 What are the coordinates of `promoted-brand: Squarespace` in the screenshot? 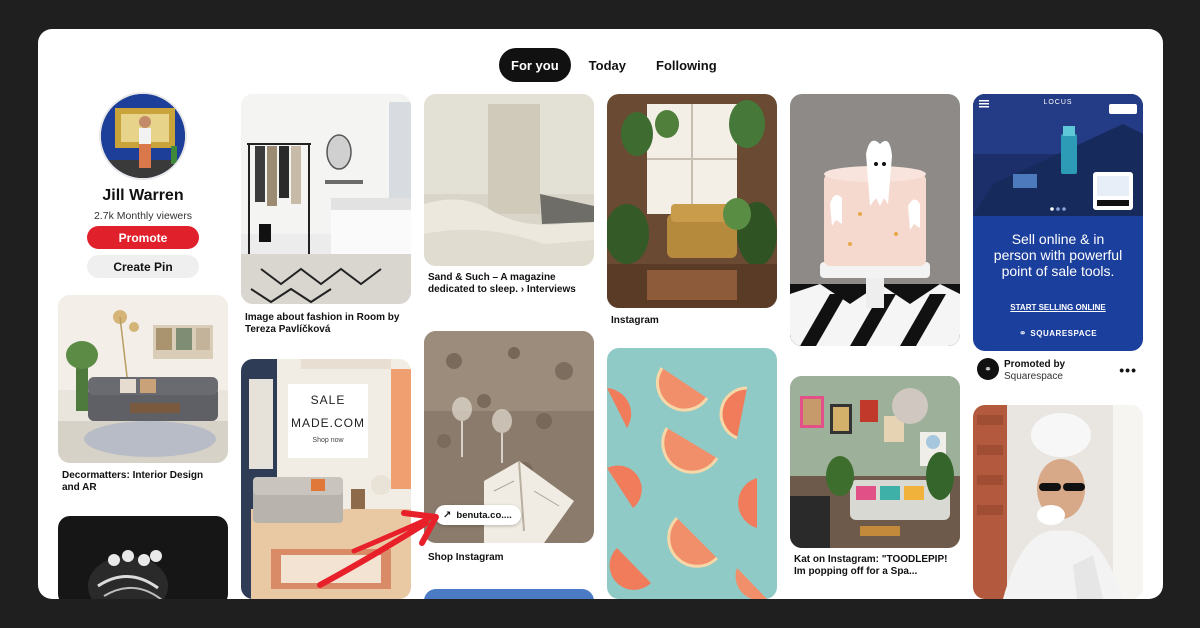 It's located at (1033, 376).